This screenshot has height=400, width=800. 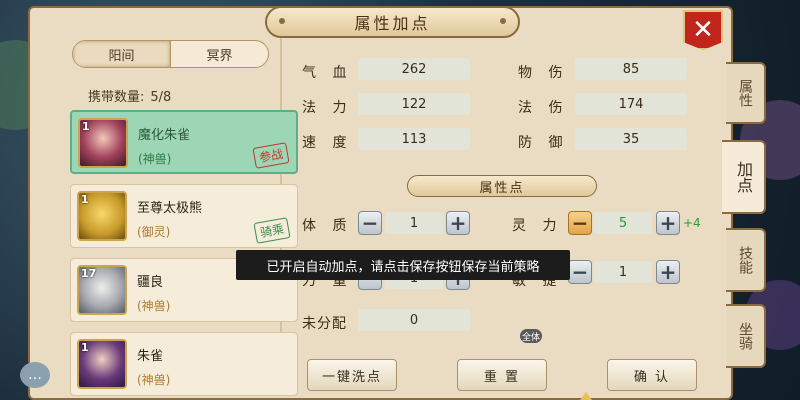 I want to click on tab-yangjian: 阳间, so click(x=121, y=54).